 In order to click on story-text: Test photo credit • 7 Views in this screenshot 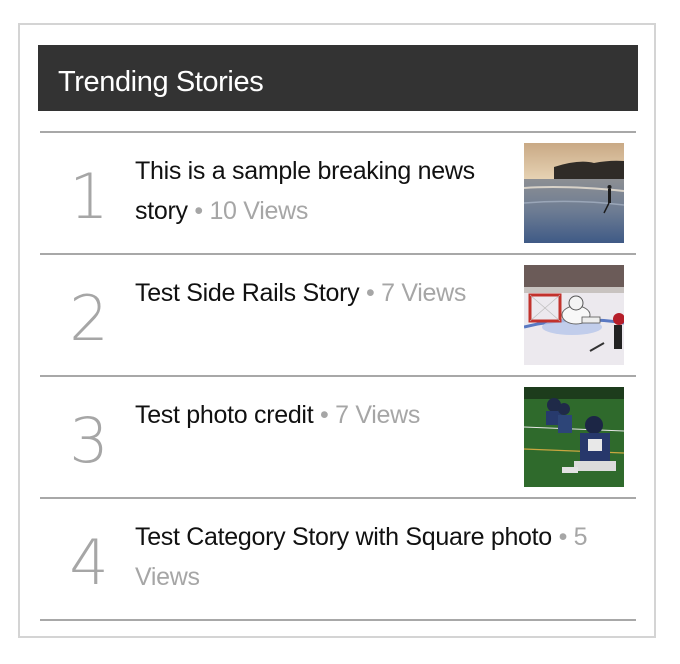, I will do `click(323, 415)`.